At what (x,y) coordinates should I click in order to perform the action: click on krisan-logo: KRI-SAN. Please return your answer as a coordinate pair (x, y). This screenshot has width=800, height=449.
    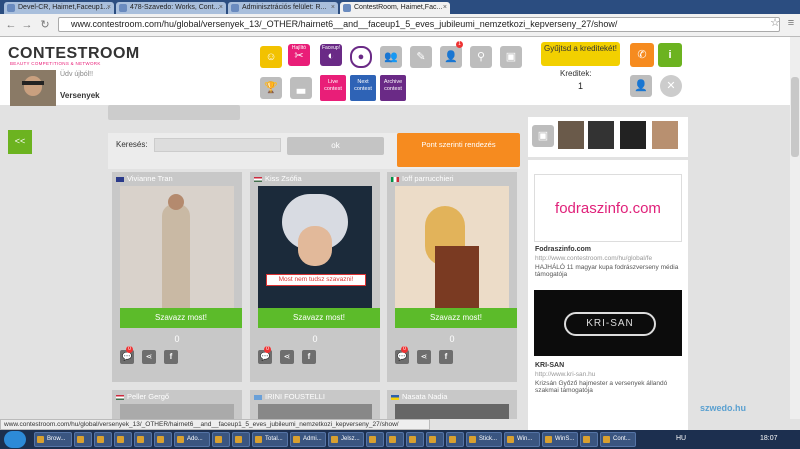
    Looking at the image, I should click on (608, 323).